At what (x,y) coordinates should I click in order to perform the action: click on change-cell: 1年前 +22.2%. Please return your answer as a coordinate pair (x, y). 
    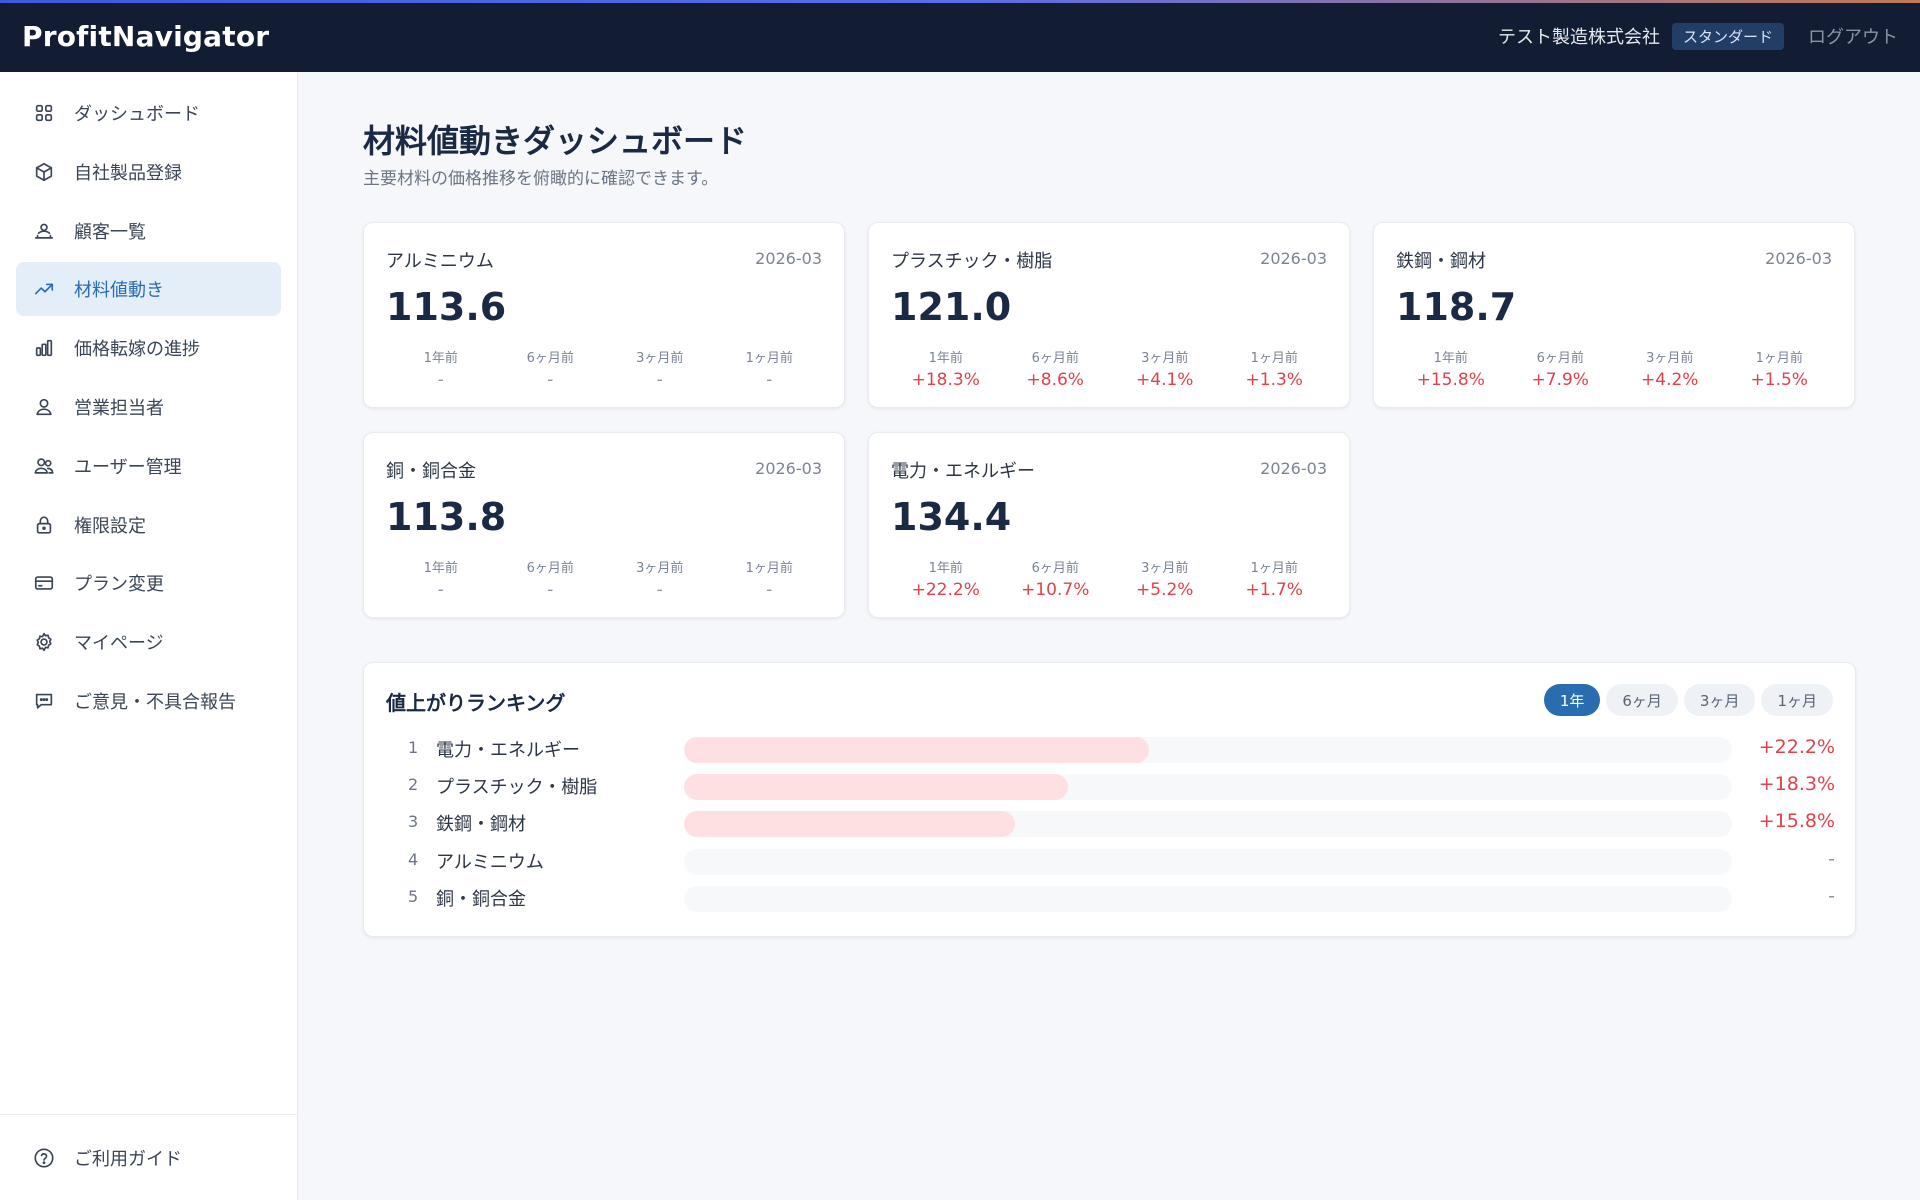
    Looking at the image, I should click on (946, 578).